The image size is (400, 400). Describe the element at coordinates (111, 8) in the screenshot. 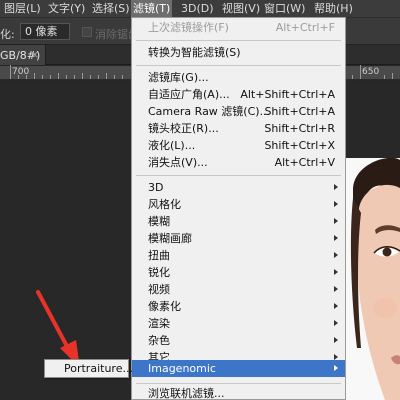

I see `menu-select: 选择(S)` at that location.